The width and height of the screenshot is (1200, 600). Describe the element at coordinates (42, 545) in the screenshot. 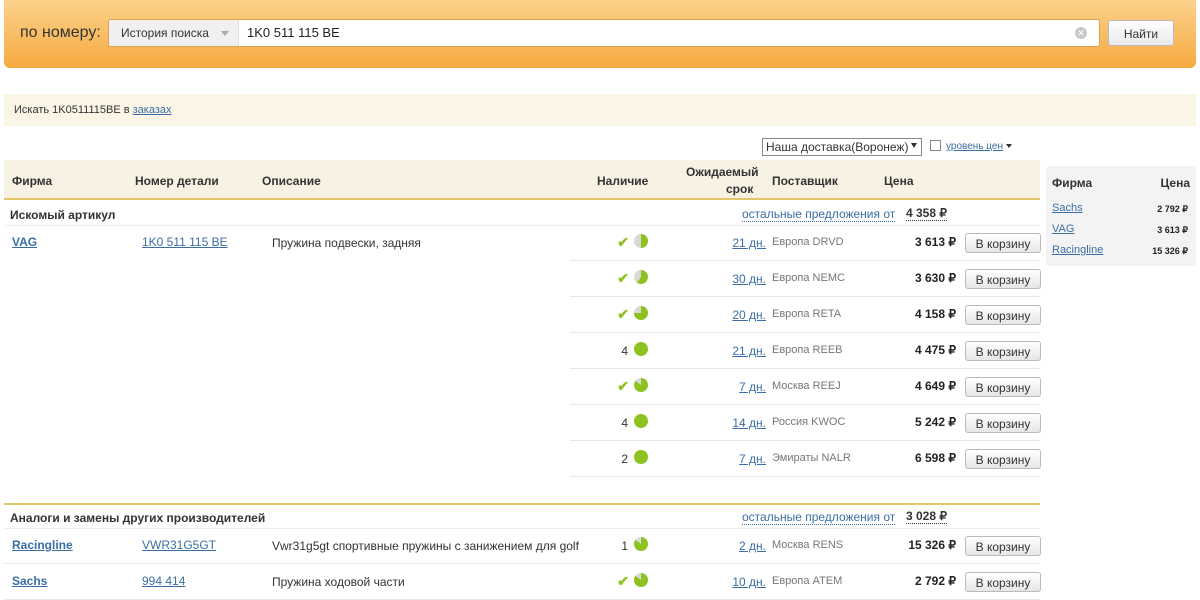

I see `brand-link: Racingline` at that location.